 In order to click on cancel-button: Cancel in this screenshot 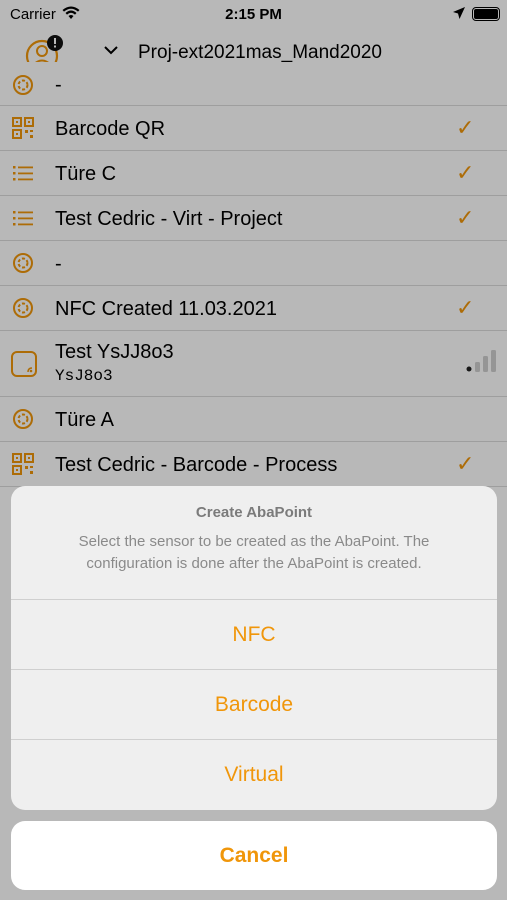, I will do `click(254, 855)`.